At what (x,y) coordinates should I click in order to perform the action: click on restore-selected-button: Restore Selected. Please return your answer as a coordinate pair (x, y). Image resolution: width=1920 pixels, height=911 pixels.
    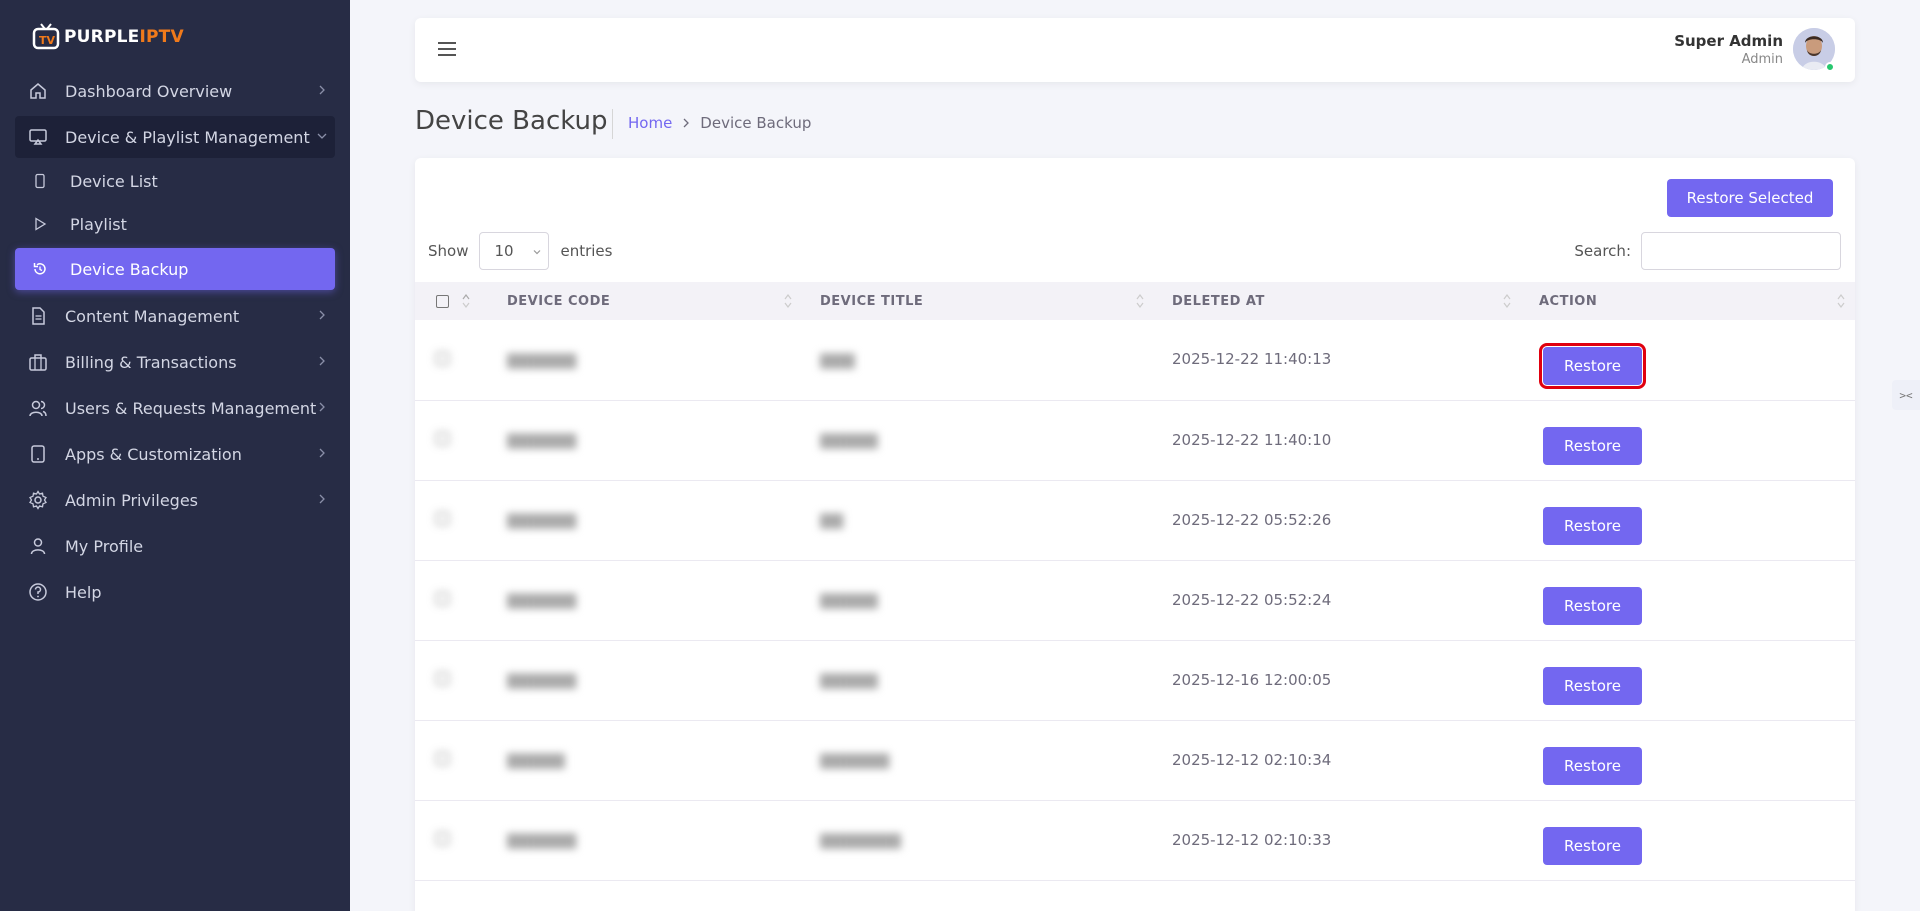
    Looking at the image, I should click on (1750, 198).